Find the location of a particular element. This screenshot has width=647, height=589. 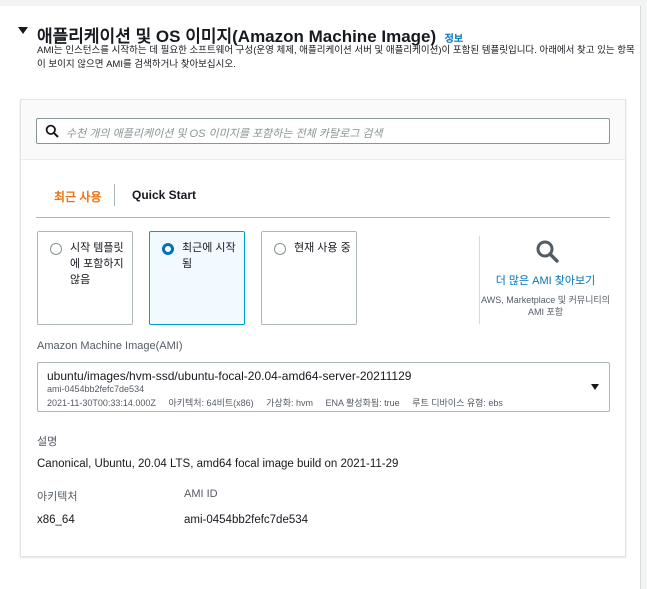

ami-virtualization: 가상화: hvm is located at coordinates (289, 403).